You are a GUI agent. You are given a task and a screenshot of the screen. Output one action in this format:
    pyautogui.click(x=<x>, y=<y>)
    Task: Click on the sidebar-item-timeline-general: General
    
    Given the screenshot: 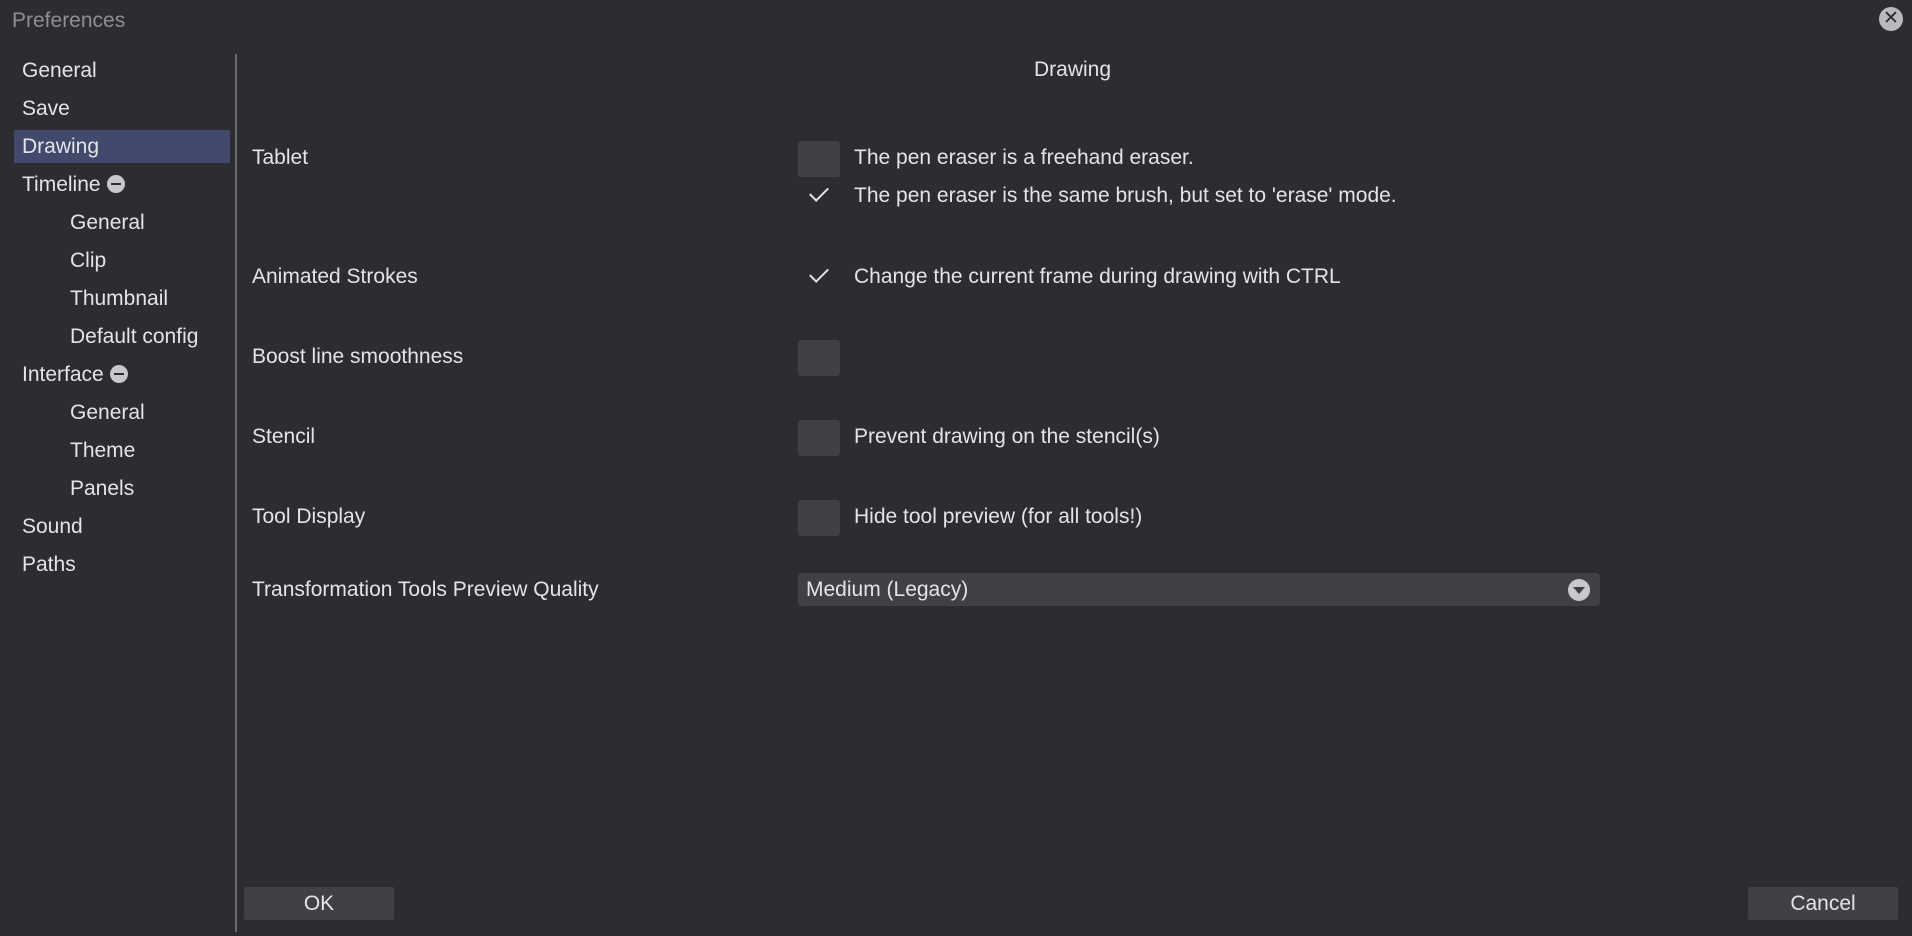 What is the action you would take?
    pyautogui.click(x=146, y=222)
    